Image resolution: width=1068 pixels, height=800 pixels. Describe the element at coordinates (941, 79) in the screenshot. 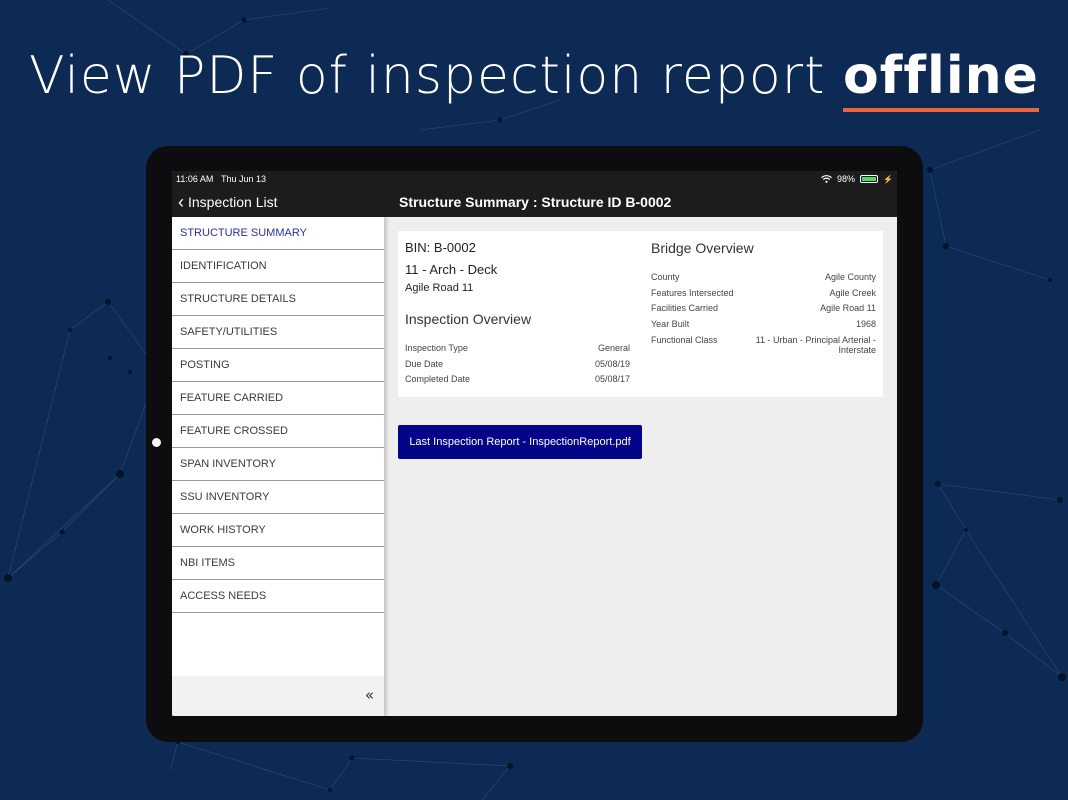

I see `headline-emphasis: offline` at that location.